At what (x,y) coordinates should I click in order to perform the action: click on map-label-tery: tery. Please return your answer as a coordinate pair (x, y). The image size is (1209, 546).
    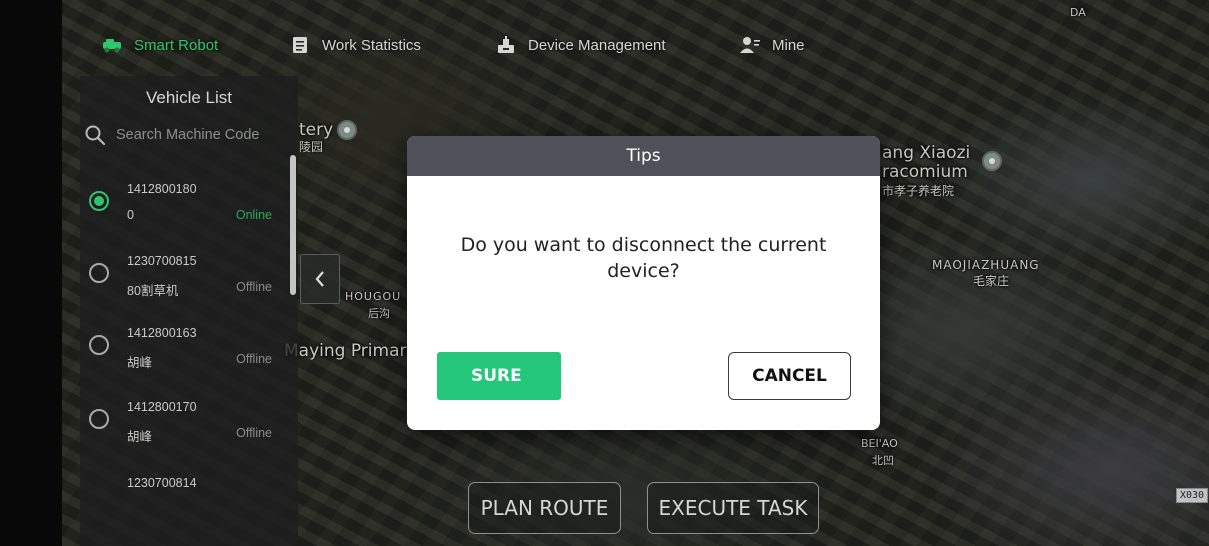
    Looking at the image, I should click on (316, 130).